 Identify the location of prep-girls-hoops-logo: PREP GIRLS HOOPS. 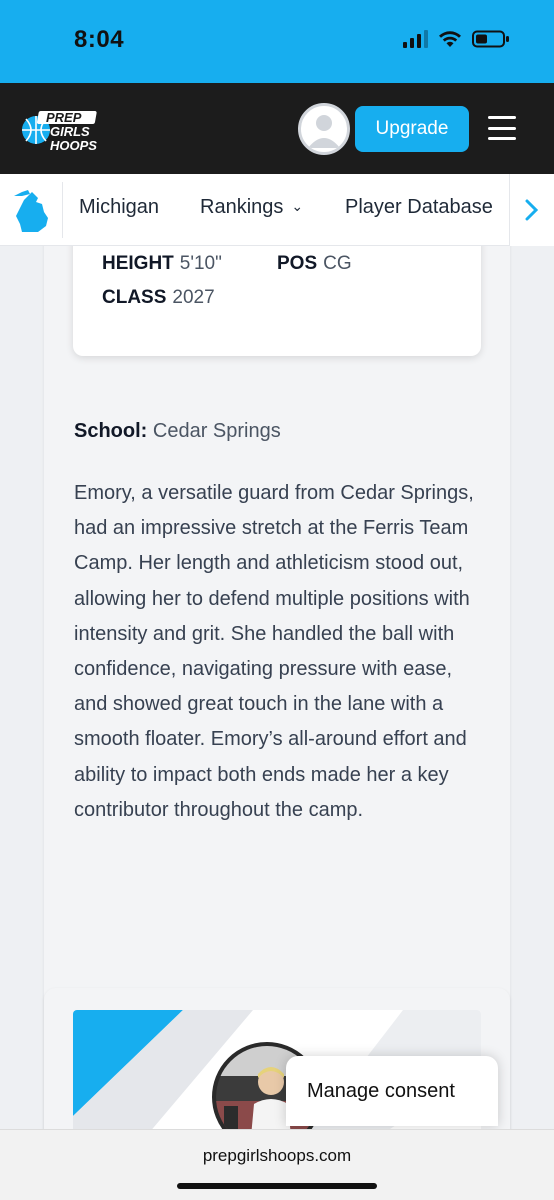
(65, 130).